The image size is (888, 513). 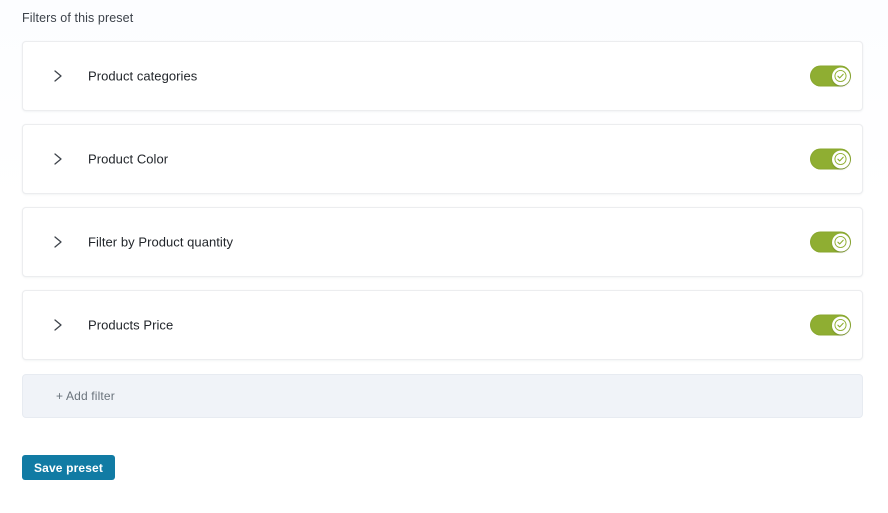 What do you see at coordinates (128, 159) in the screenshot?
I see `filter-label: Product Color` at bounding box center [128, 159].